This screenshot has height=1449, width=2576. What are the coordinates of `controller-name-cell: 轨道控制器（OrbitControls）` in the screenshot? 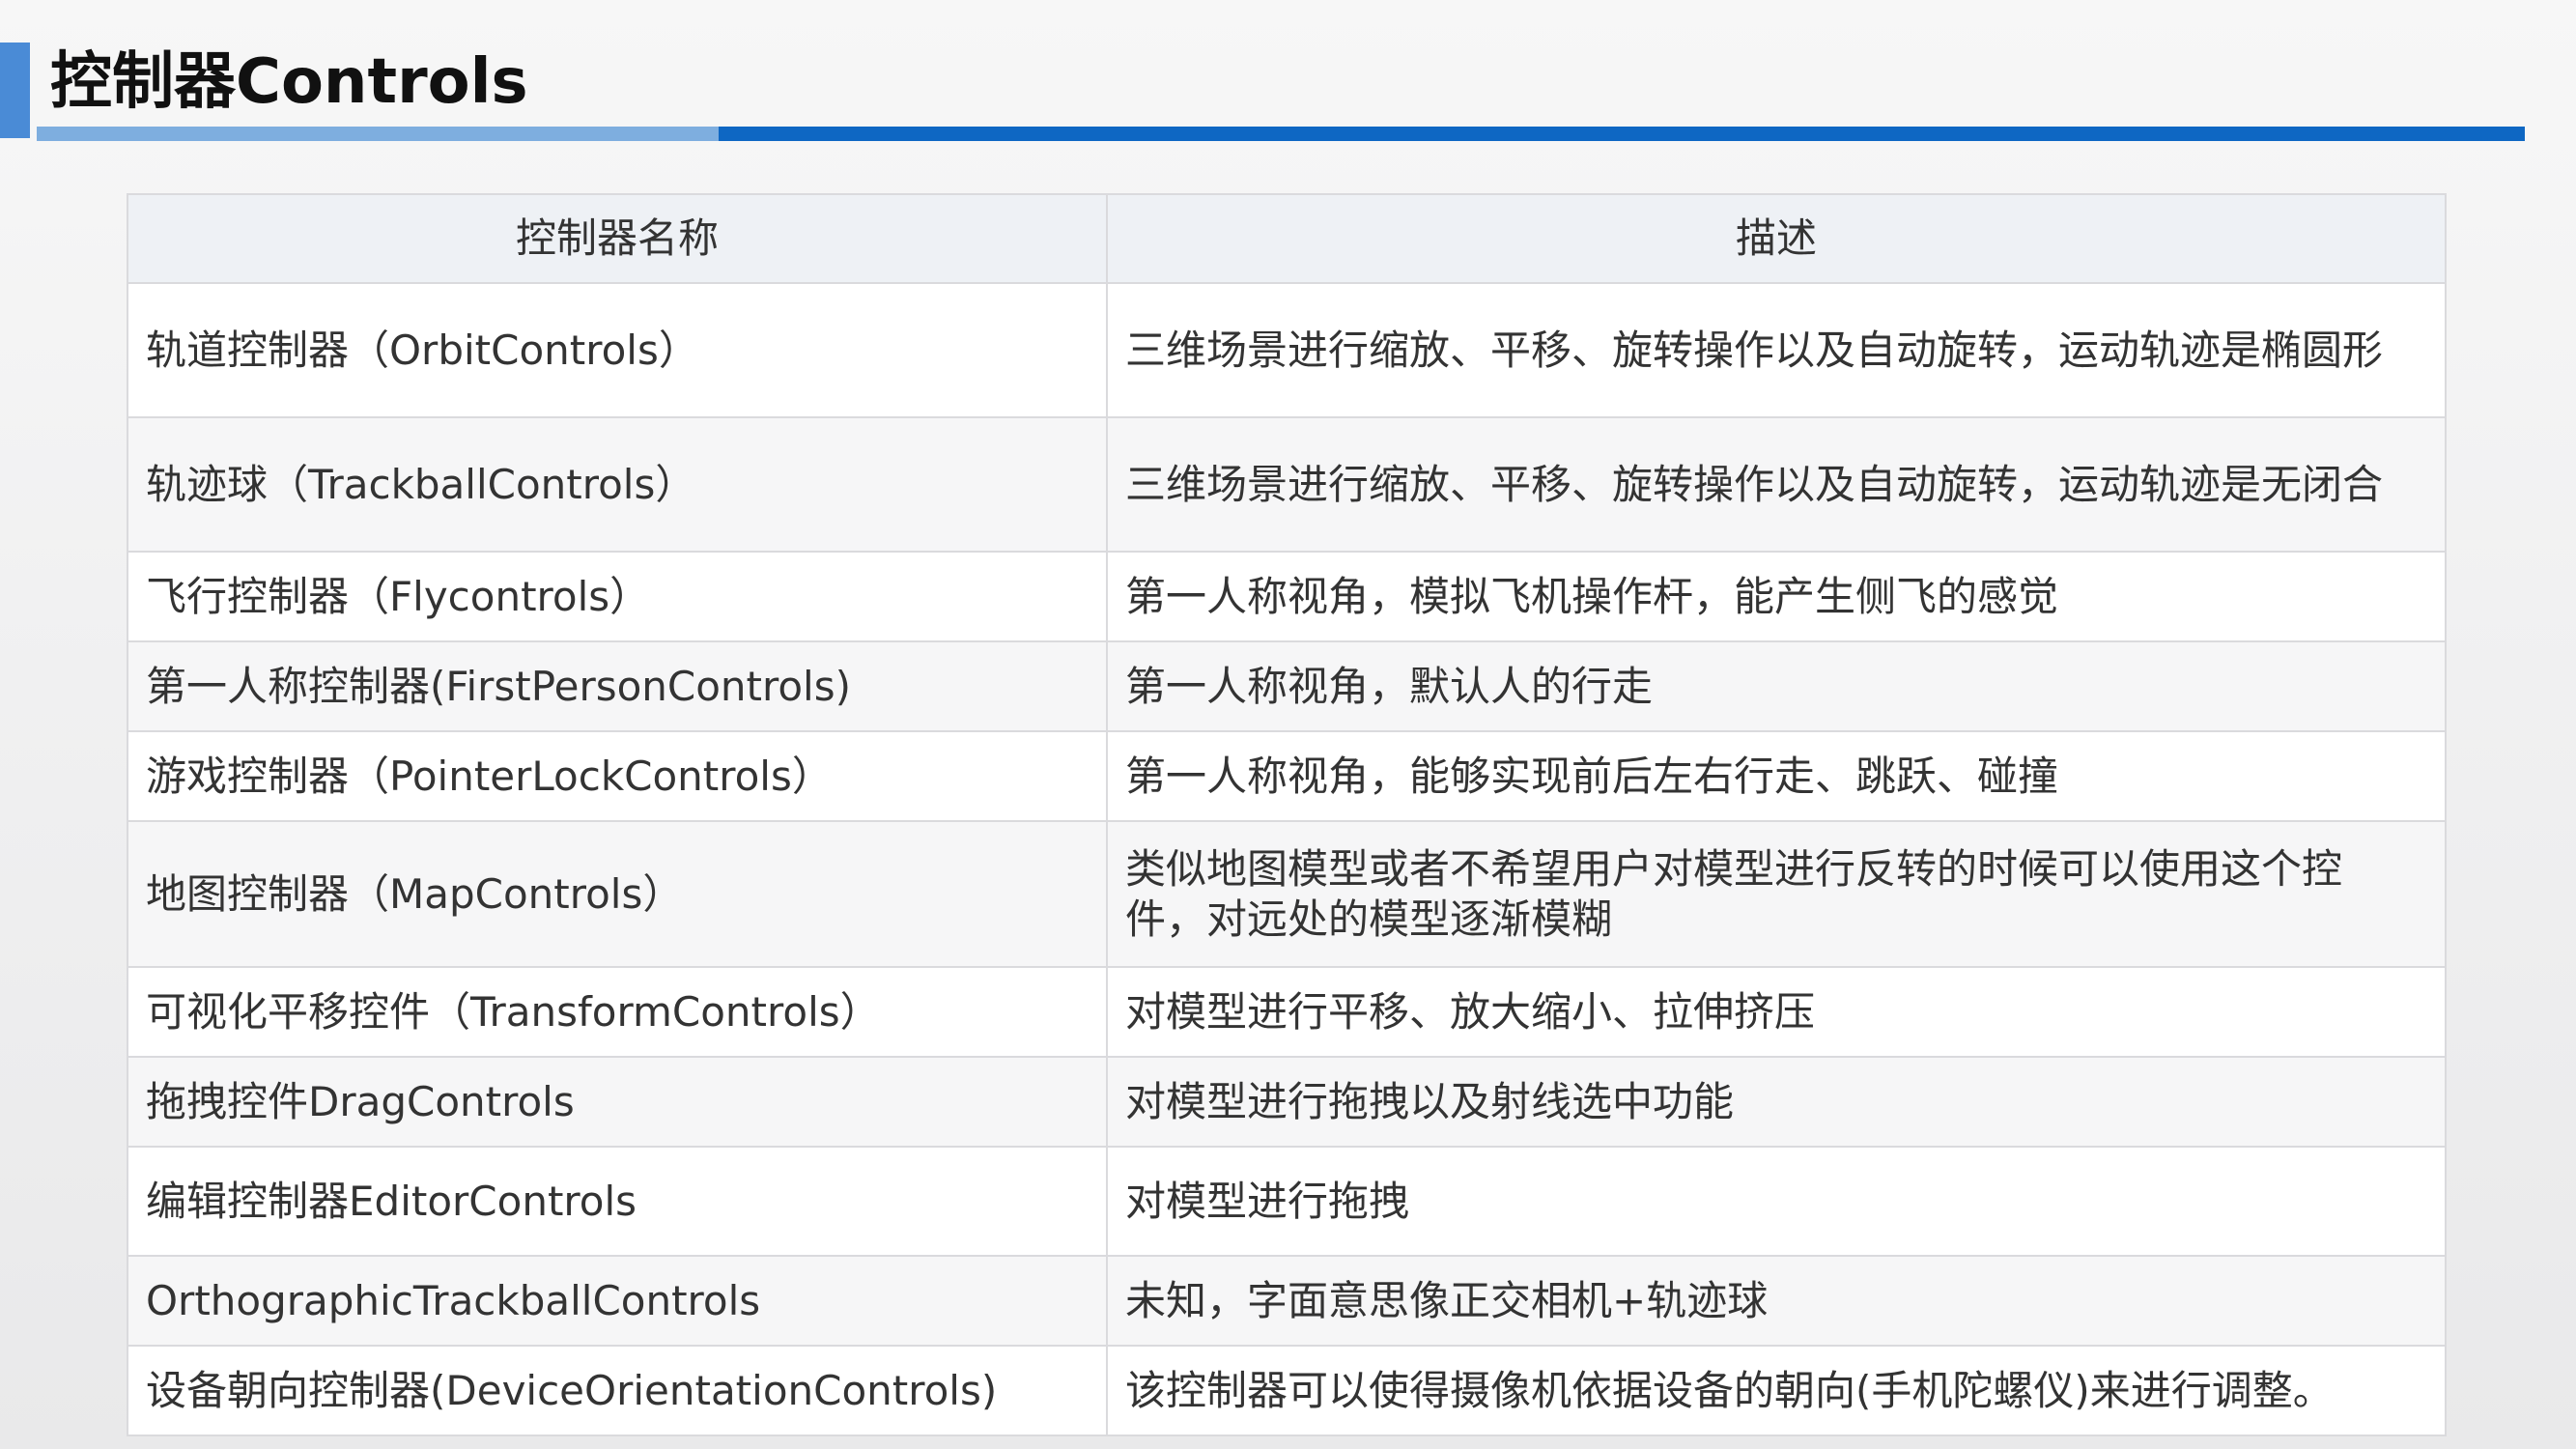 It's located at (617, 350).